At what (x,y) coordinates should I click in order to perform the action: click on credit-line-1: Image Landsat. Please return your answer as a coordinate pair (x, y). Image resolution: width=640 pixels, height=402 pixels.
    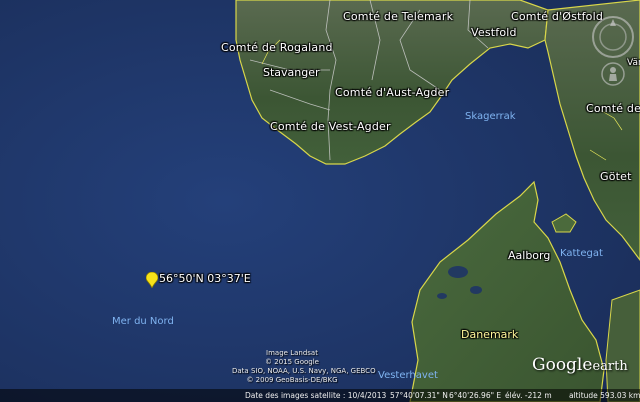
    Looking at the image, I should click on (292, 353).